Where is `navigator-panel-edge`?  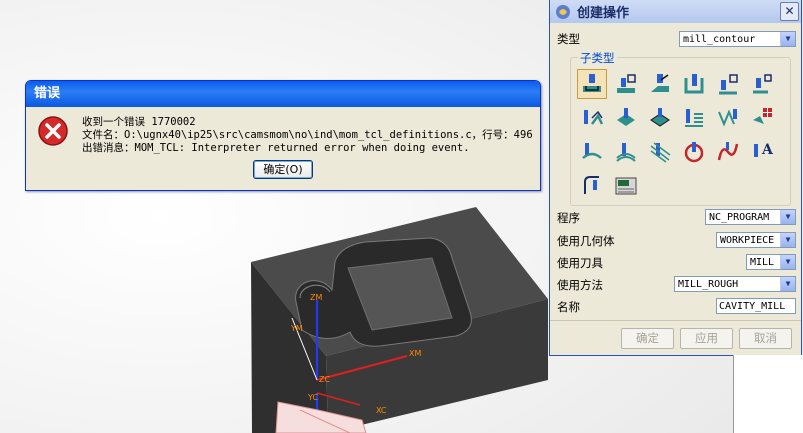 navigator-panel-edge is located at coordinates (768, 394).